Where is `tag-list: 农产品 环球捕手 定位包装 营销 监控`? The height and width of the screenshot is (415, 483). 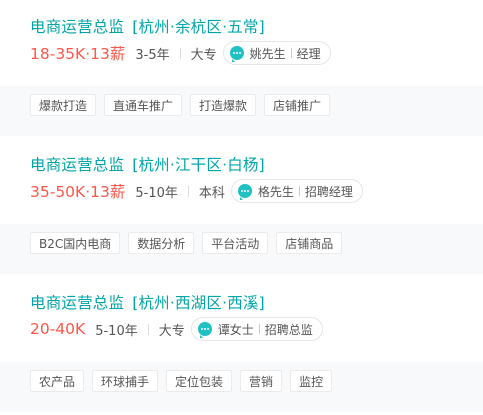 tag-list: 农产品 环球捕手 定位包装 营销 监控 is located at coordinates (185, 381).